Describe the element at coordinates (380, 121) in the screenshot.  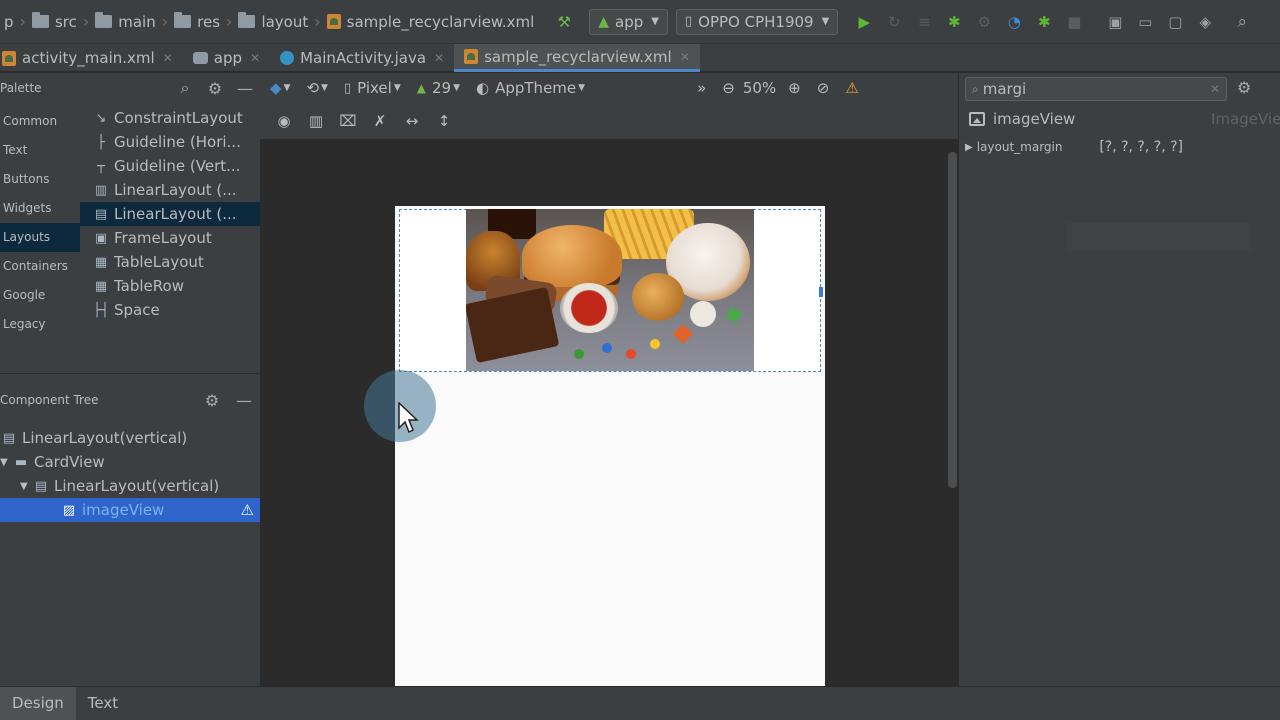
I see `clear-constraints-icon: ✗` at that location.